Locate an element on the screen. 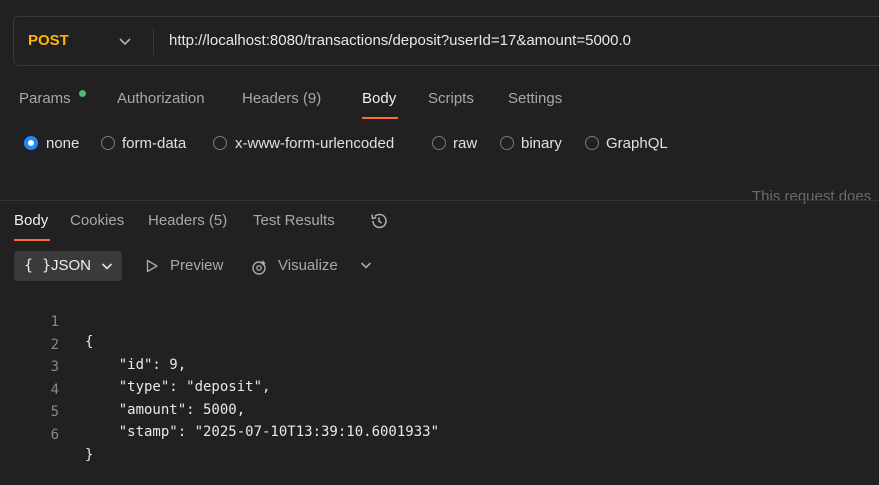 This screenshot has width=879, height=485. radio-label-none: none is located at coordinates (63, 143).